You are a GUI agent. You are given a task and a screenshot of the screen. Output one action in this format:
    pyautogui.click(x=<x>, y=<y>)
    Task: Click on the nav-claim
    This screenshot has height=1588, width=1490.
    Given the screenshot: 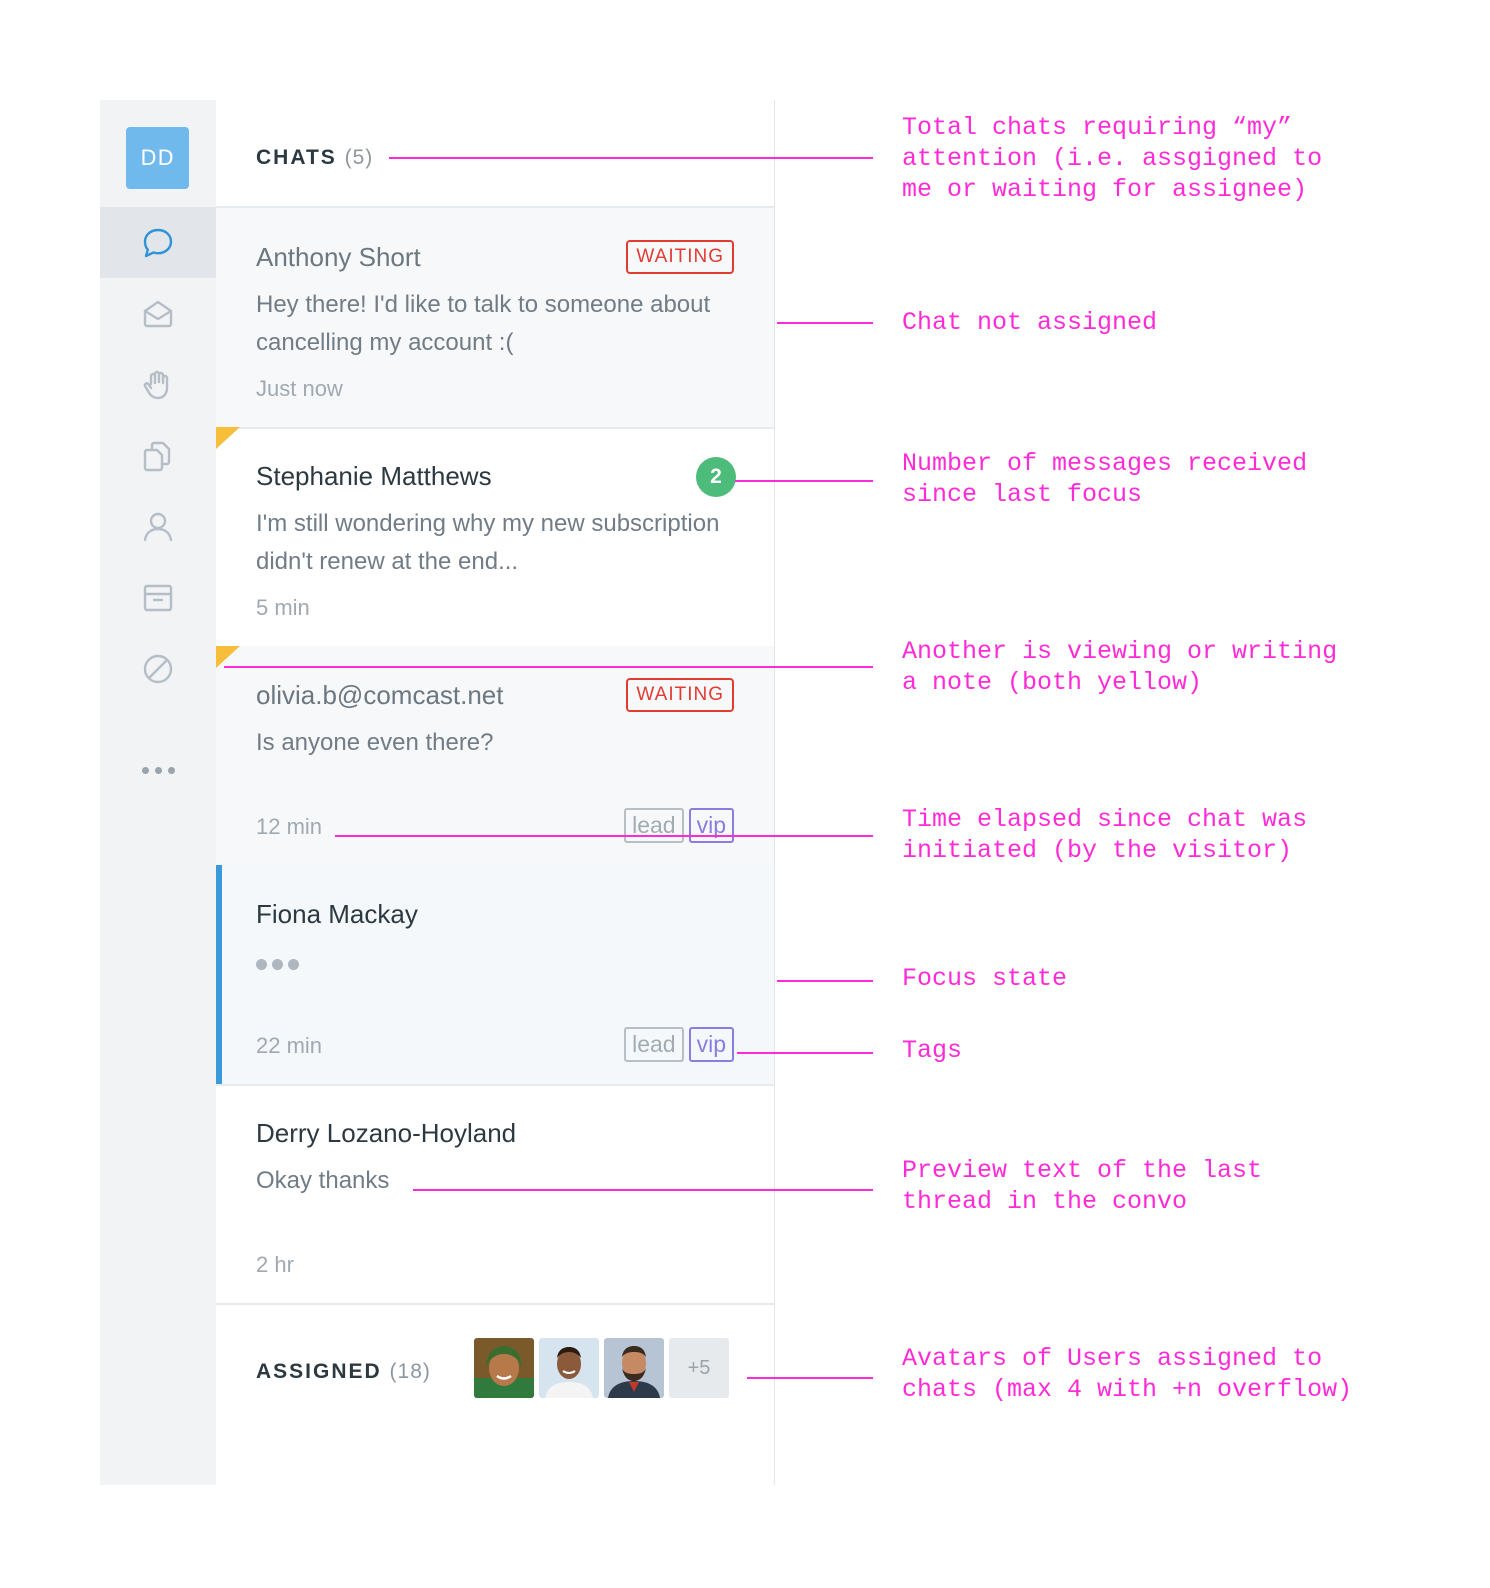 What is the action you would take?
    pyautogui.click(x=158, y=384)
    